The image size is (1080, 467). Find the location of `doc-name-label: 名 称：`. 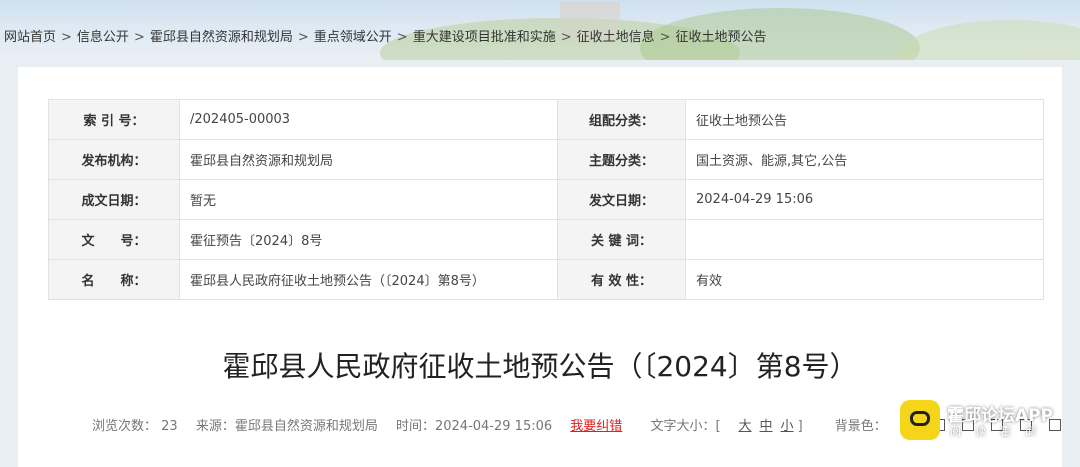

doc-name-label: 名 称： is located at coordinates (114, 279).